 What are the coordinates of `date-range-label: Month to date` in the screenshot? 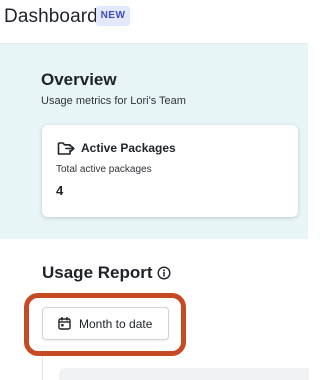 It's located at (116, 324).